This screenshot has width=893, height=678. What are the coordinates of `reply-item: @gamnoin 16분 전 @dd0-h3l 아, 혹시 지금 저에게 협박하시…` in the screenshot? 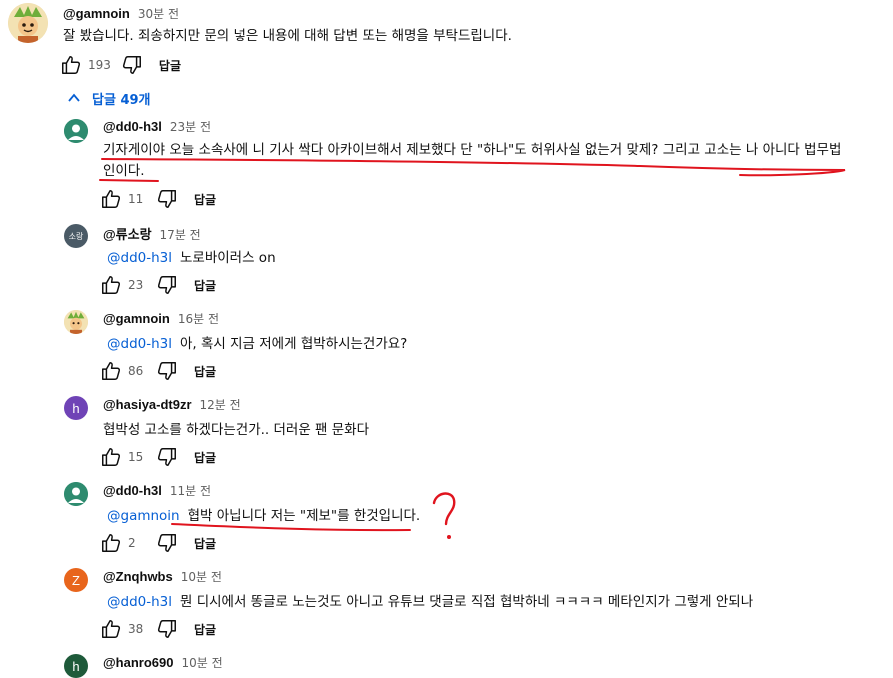 It's located at (446, 346).